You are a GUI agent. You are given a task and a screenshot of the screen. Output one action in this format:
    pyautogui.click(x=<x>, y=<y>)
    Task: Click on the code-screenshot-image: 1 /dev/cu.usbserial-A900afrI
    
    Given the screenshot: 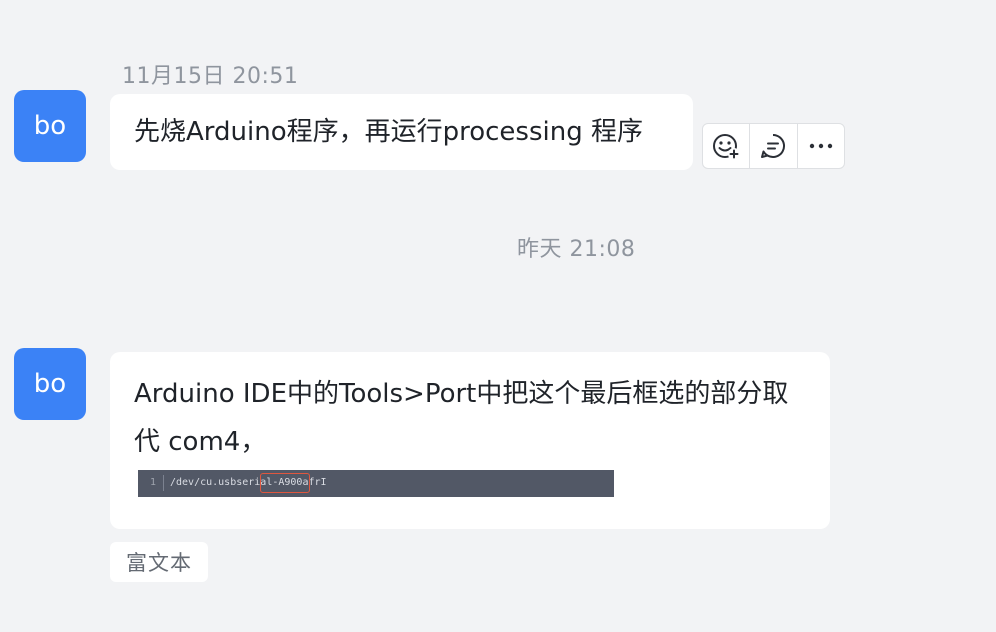 What is the action you would take?
    pyautogui.click(x=376, y=483)
    